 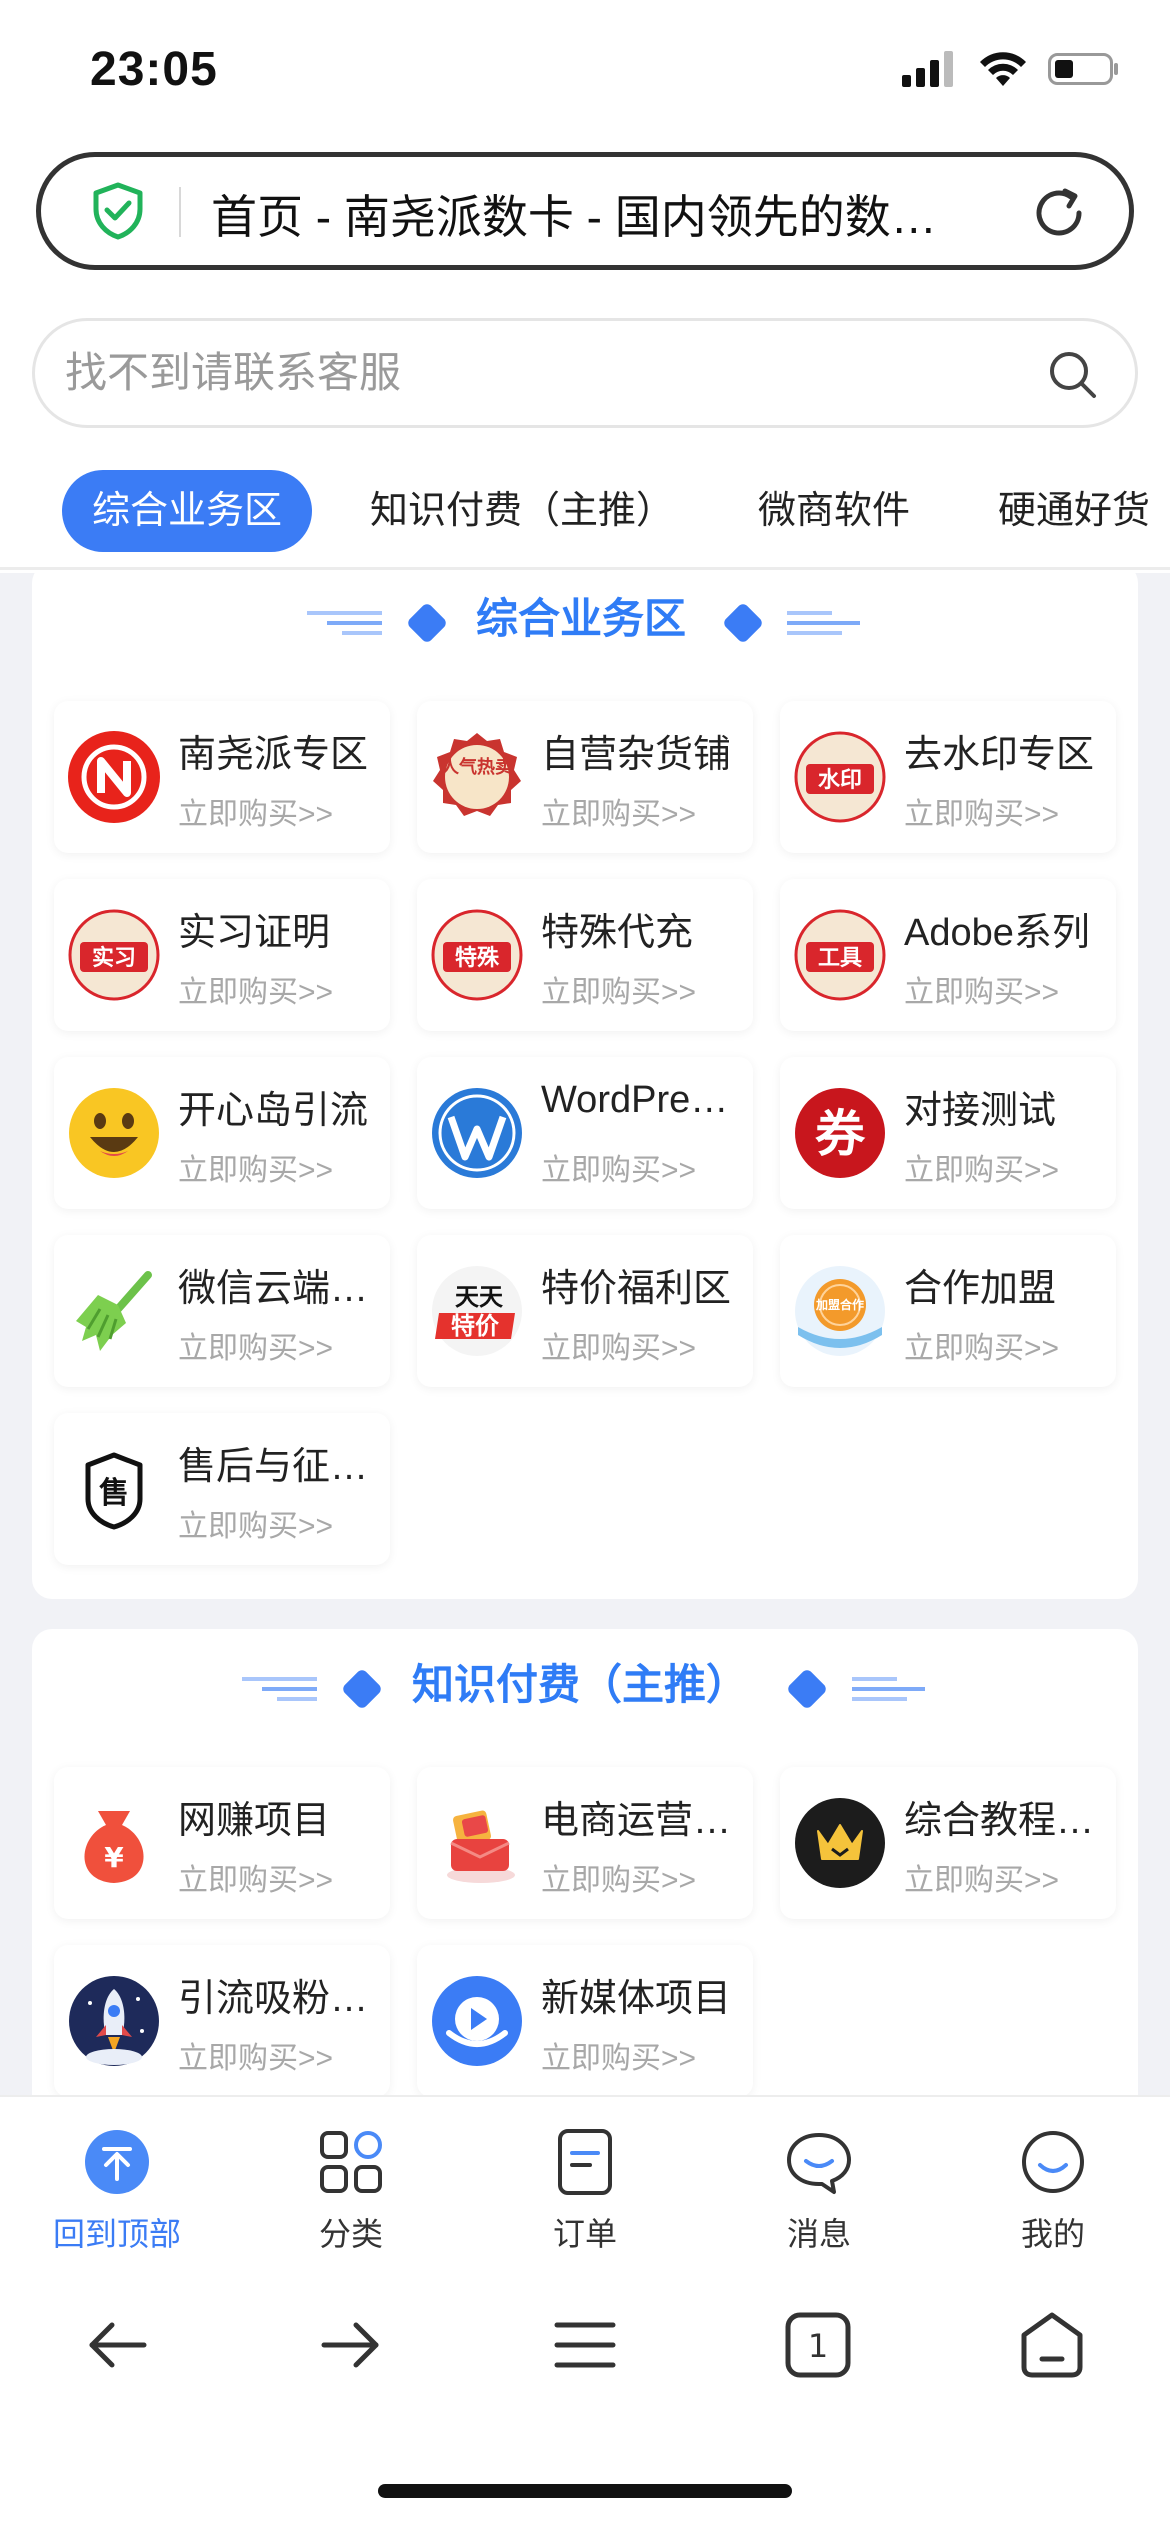 I want to click on forward-arrow-icon, so click(x=350, y=2345).